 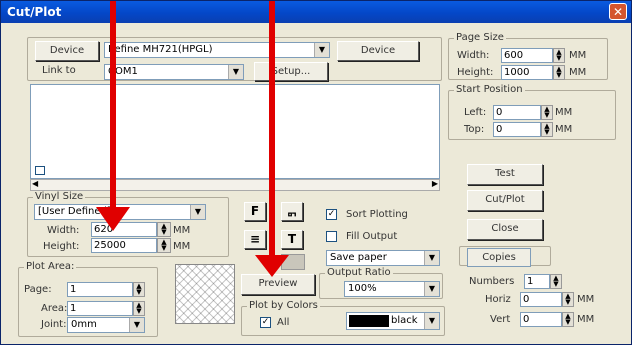 What do you see at coordinates (35, 183) in the screenshot?
I see `scroll-left-icon: ◀` at bounding box center [35, 183].